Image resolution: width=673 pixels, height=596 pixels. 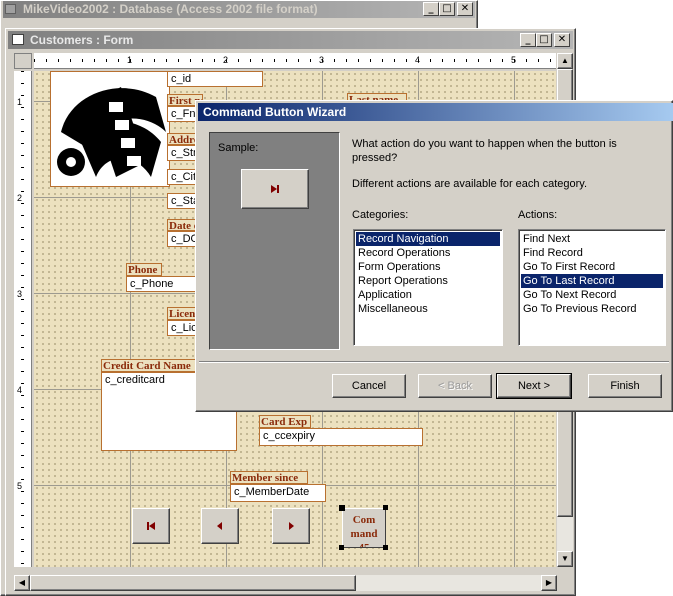 I want to click on last-record-icon, so click(x=275, y=189).